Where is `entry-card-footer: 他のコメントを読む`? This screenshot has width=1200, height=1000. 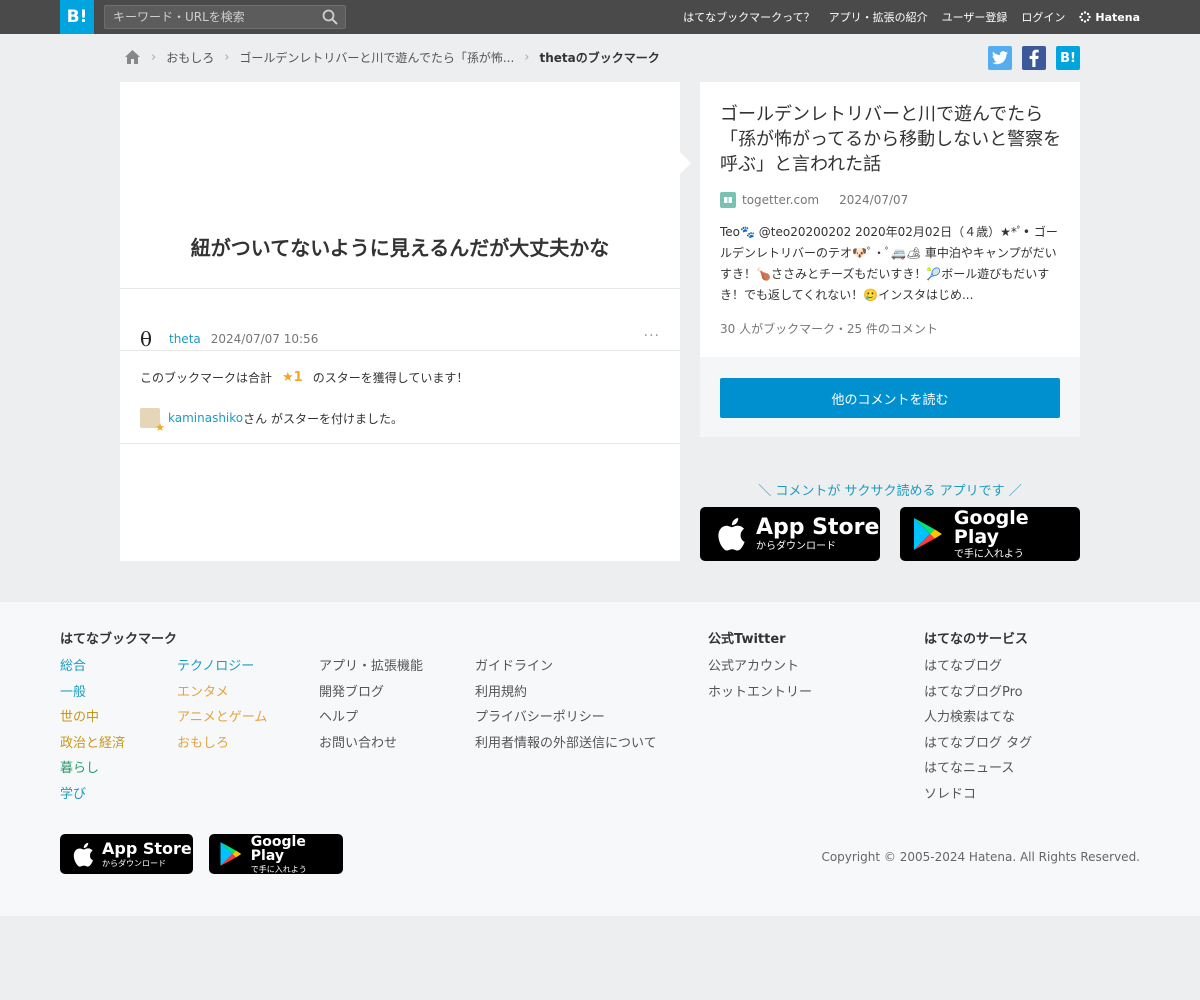 entry-card-footer: 他のコメントを読む is located at coordinates (890, 397).